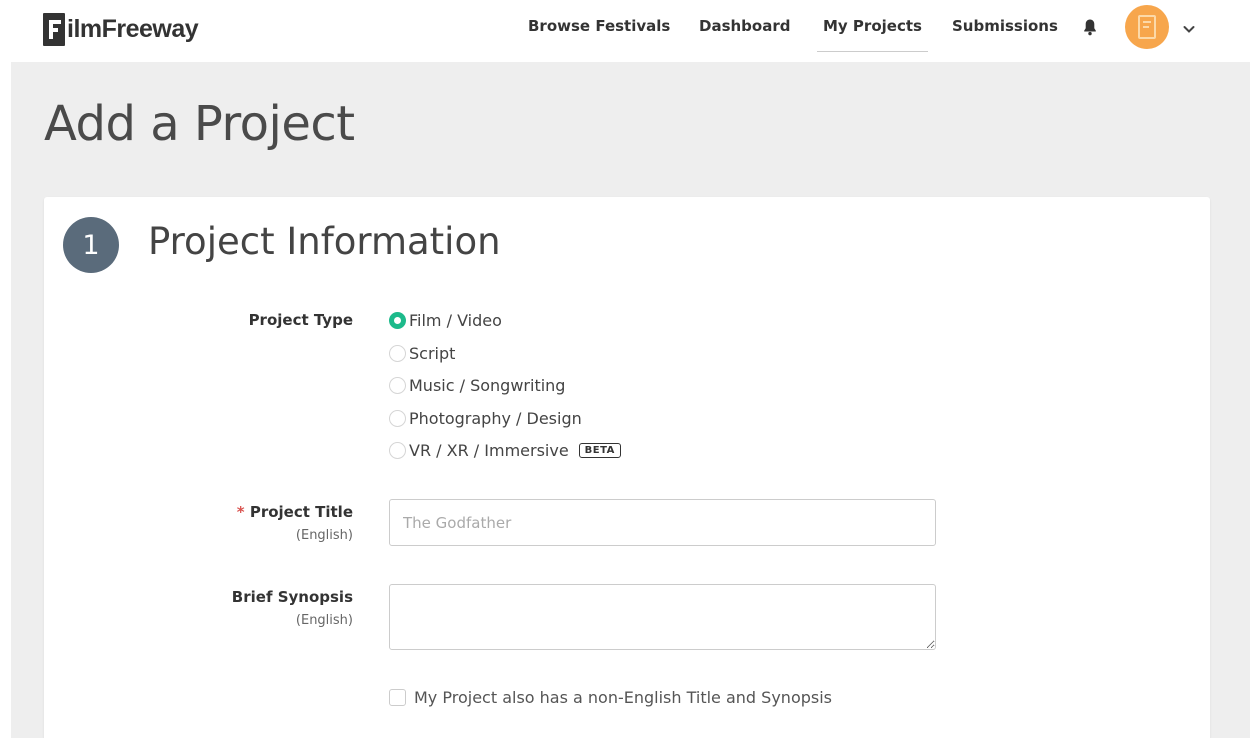 The height and width of the screenshot is (738, 1250). I want to click on bell-icon, so click(1090, 27).